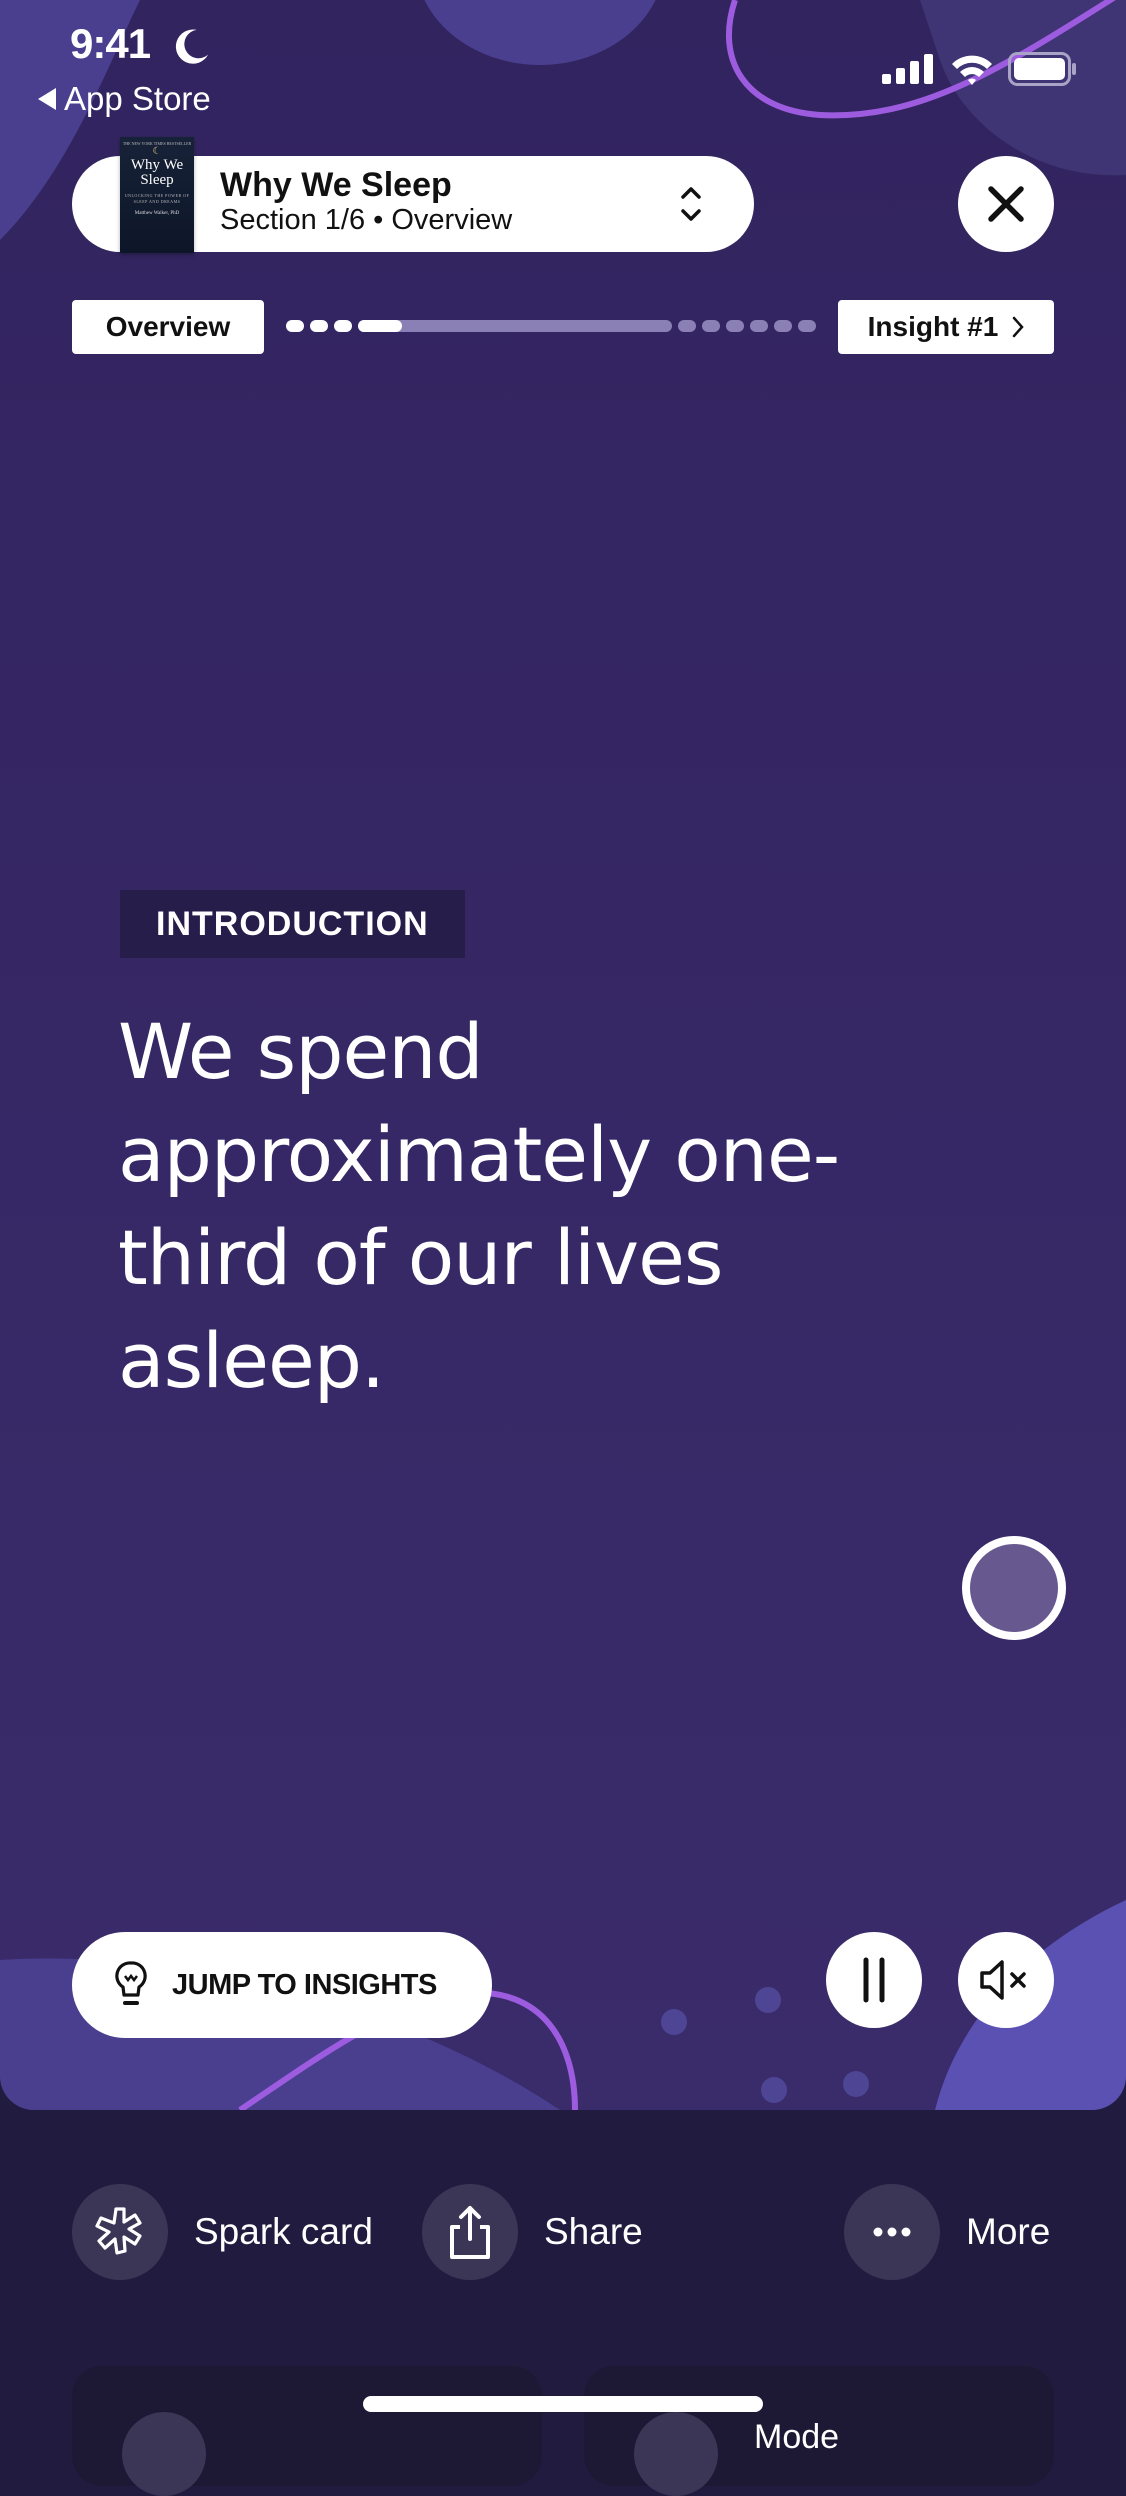  I want to click on speaker-muted-icon, so click(1003, 1980).